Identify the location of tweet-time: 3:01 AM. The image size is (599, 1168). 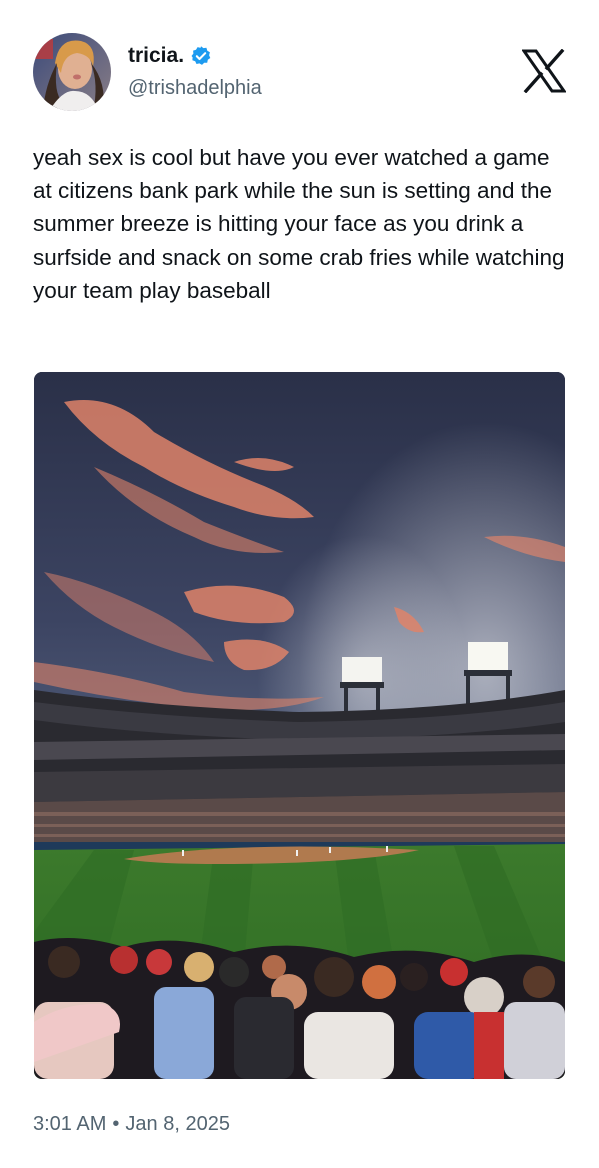
(70, 1124).